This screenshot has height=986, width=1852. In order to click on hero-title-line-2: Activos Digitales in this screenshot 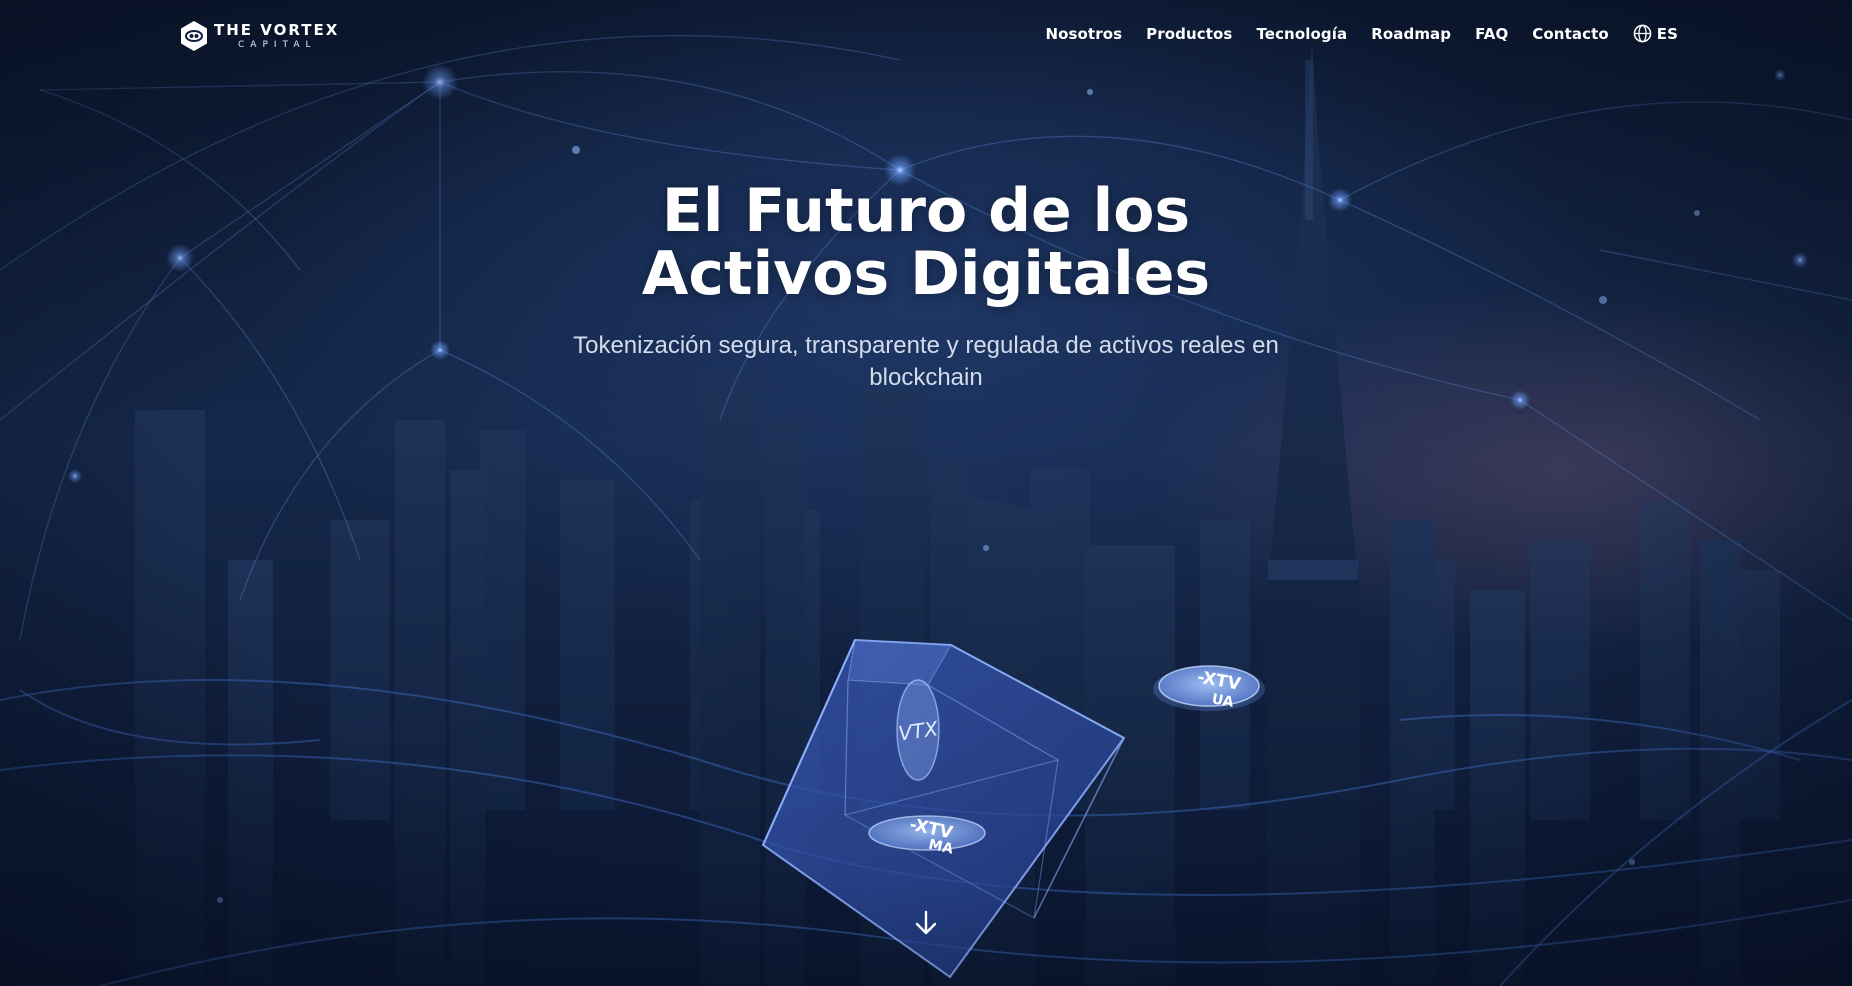, I will do `click(926, 274)`.